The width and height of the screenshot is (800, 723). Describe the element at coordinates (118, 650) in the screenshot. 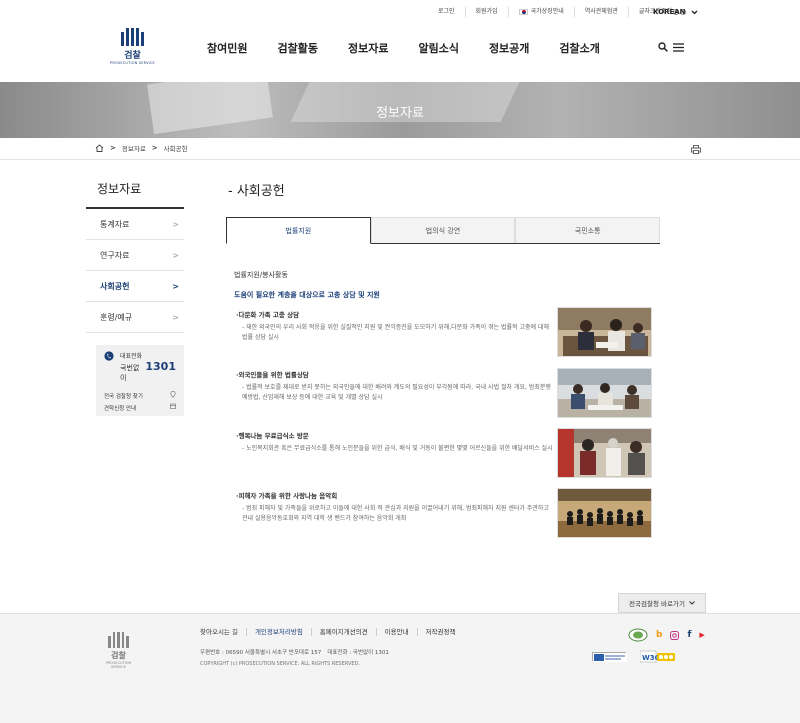

I see `footer-logo: 검찰 PROSECUTION SERVICE` at that location.